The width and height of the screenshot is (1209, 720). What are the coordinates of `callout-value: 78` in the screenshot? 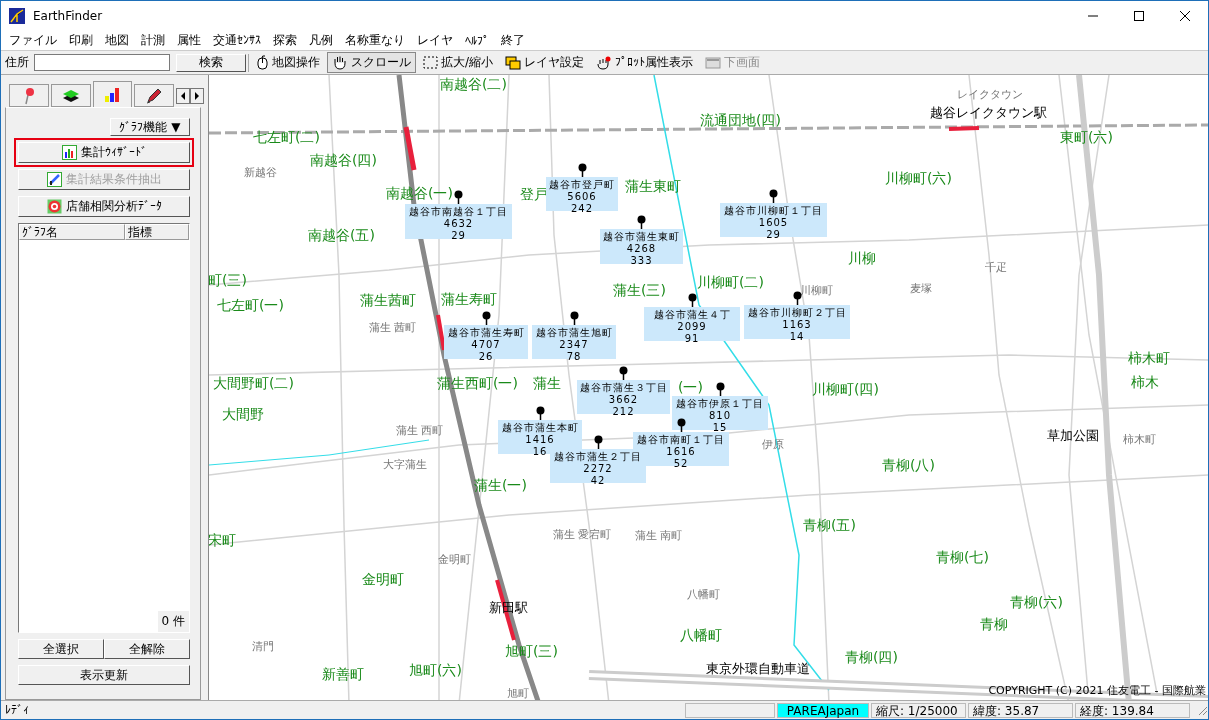 It's located at (574, 357).